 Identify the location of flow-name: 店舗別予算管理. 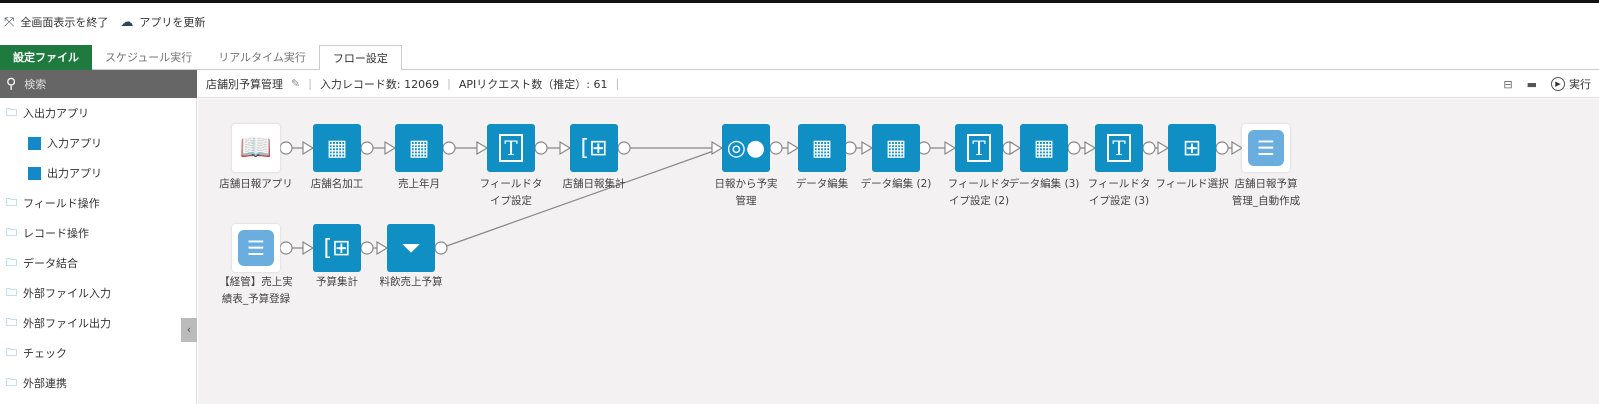
(244, 84).